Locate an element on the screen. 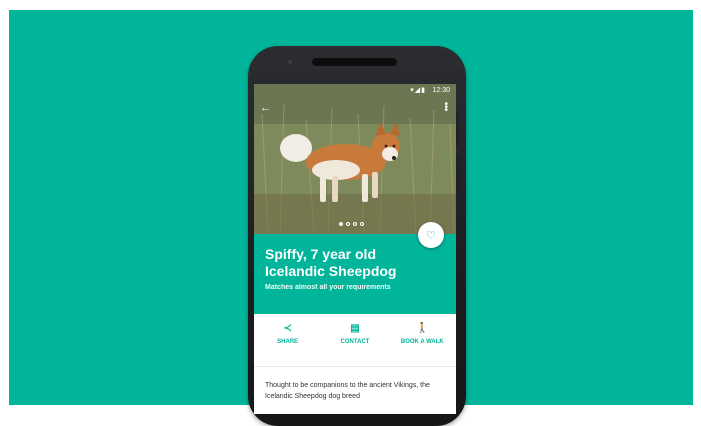 Image resolution: width=701 pixels, height=426 pixels. dog-illustration is located at coordinates (355, 159).